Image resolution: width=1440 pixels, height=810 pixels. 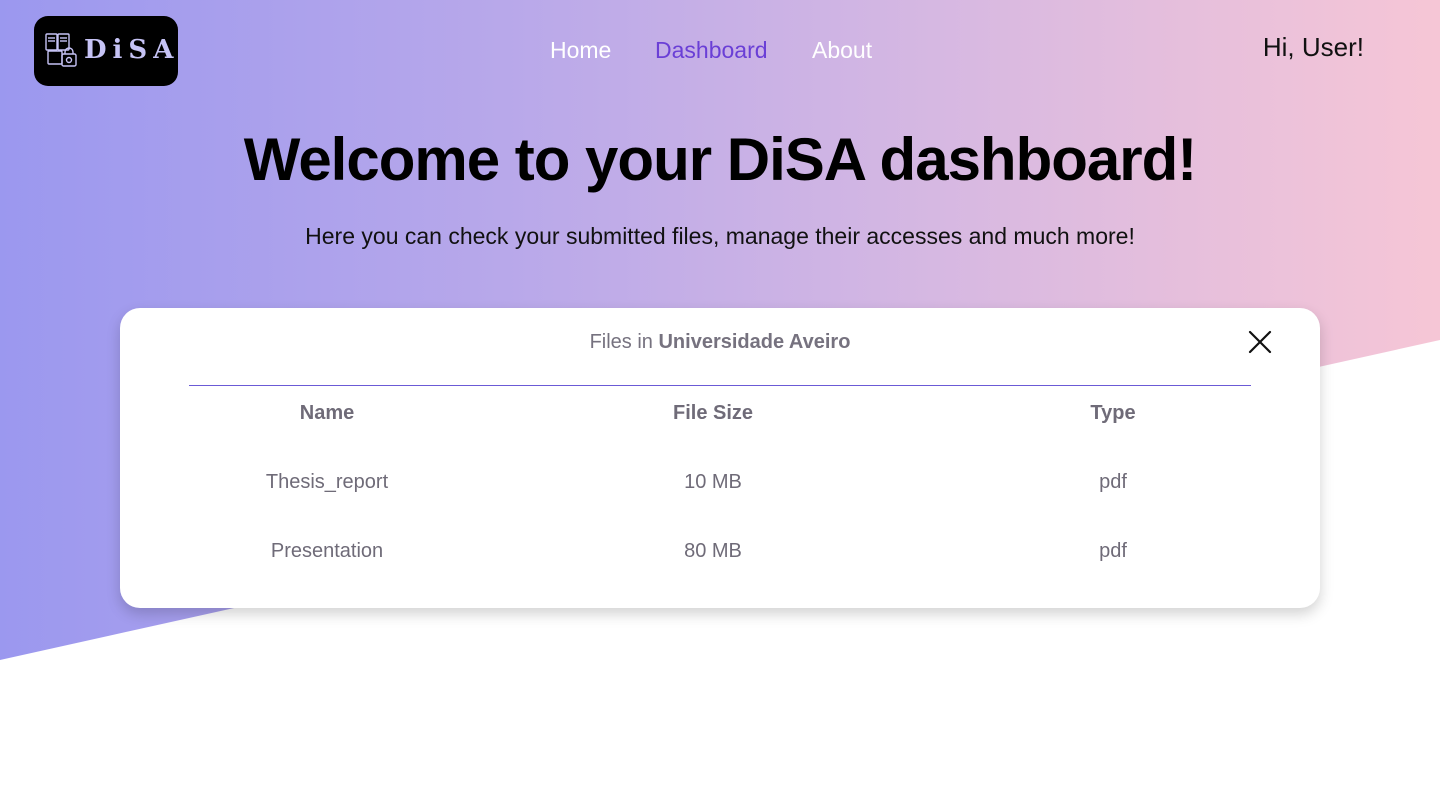 What do you see at coordinates (132, 50) in the screenshot?
I see `logo-text: DiSA` at bounding box center [132, 50].